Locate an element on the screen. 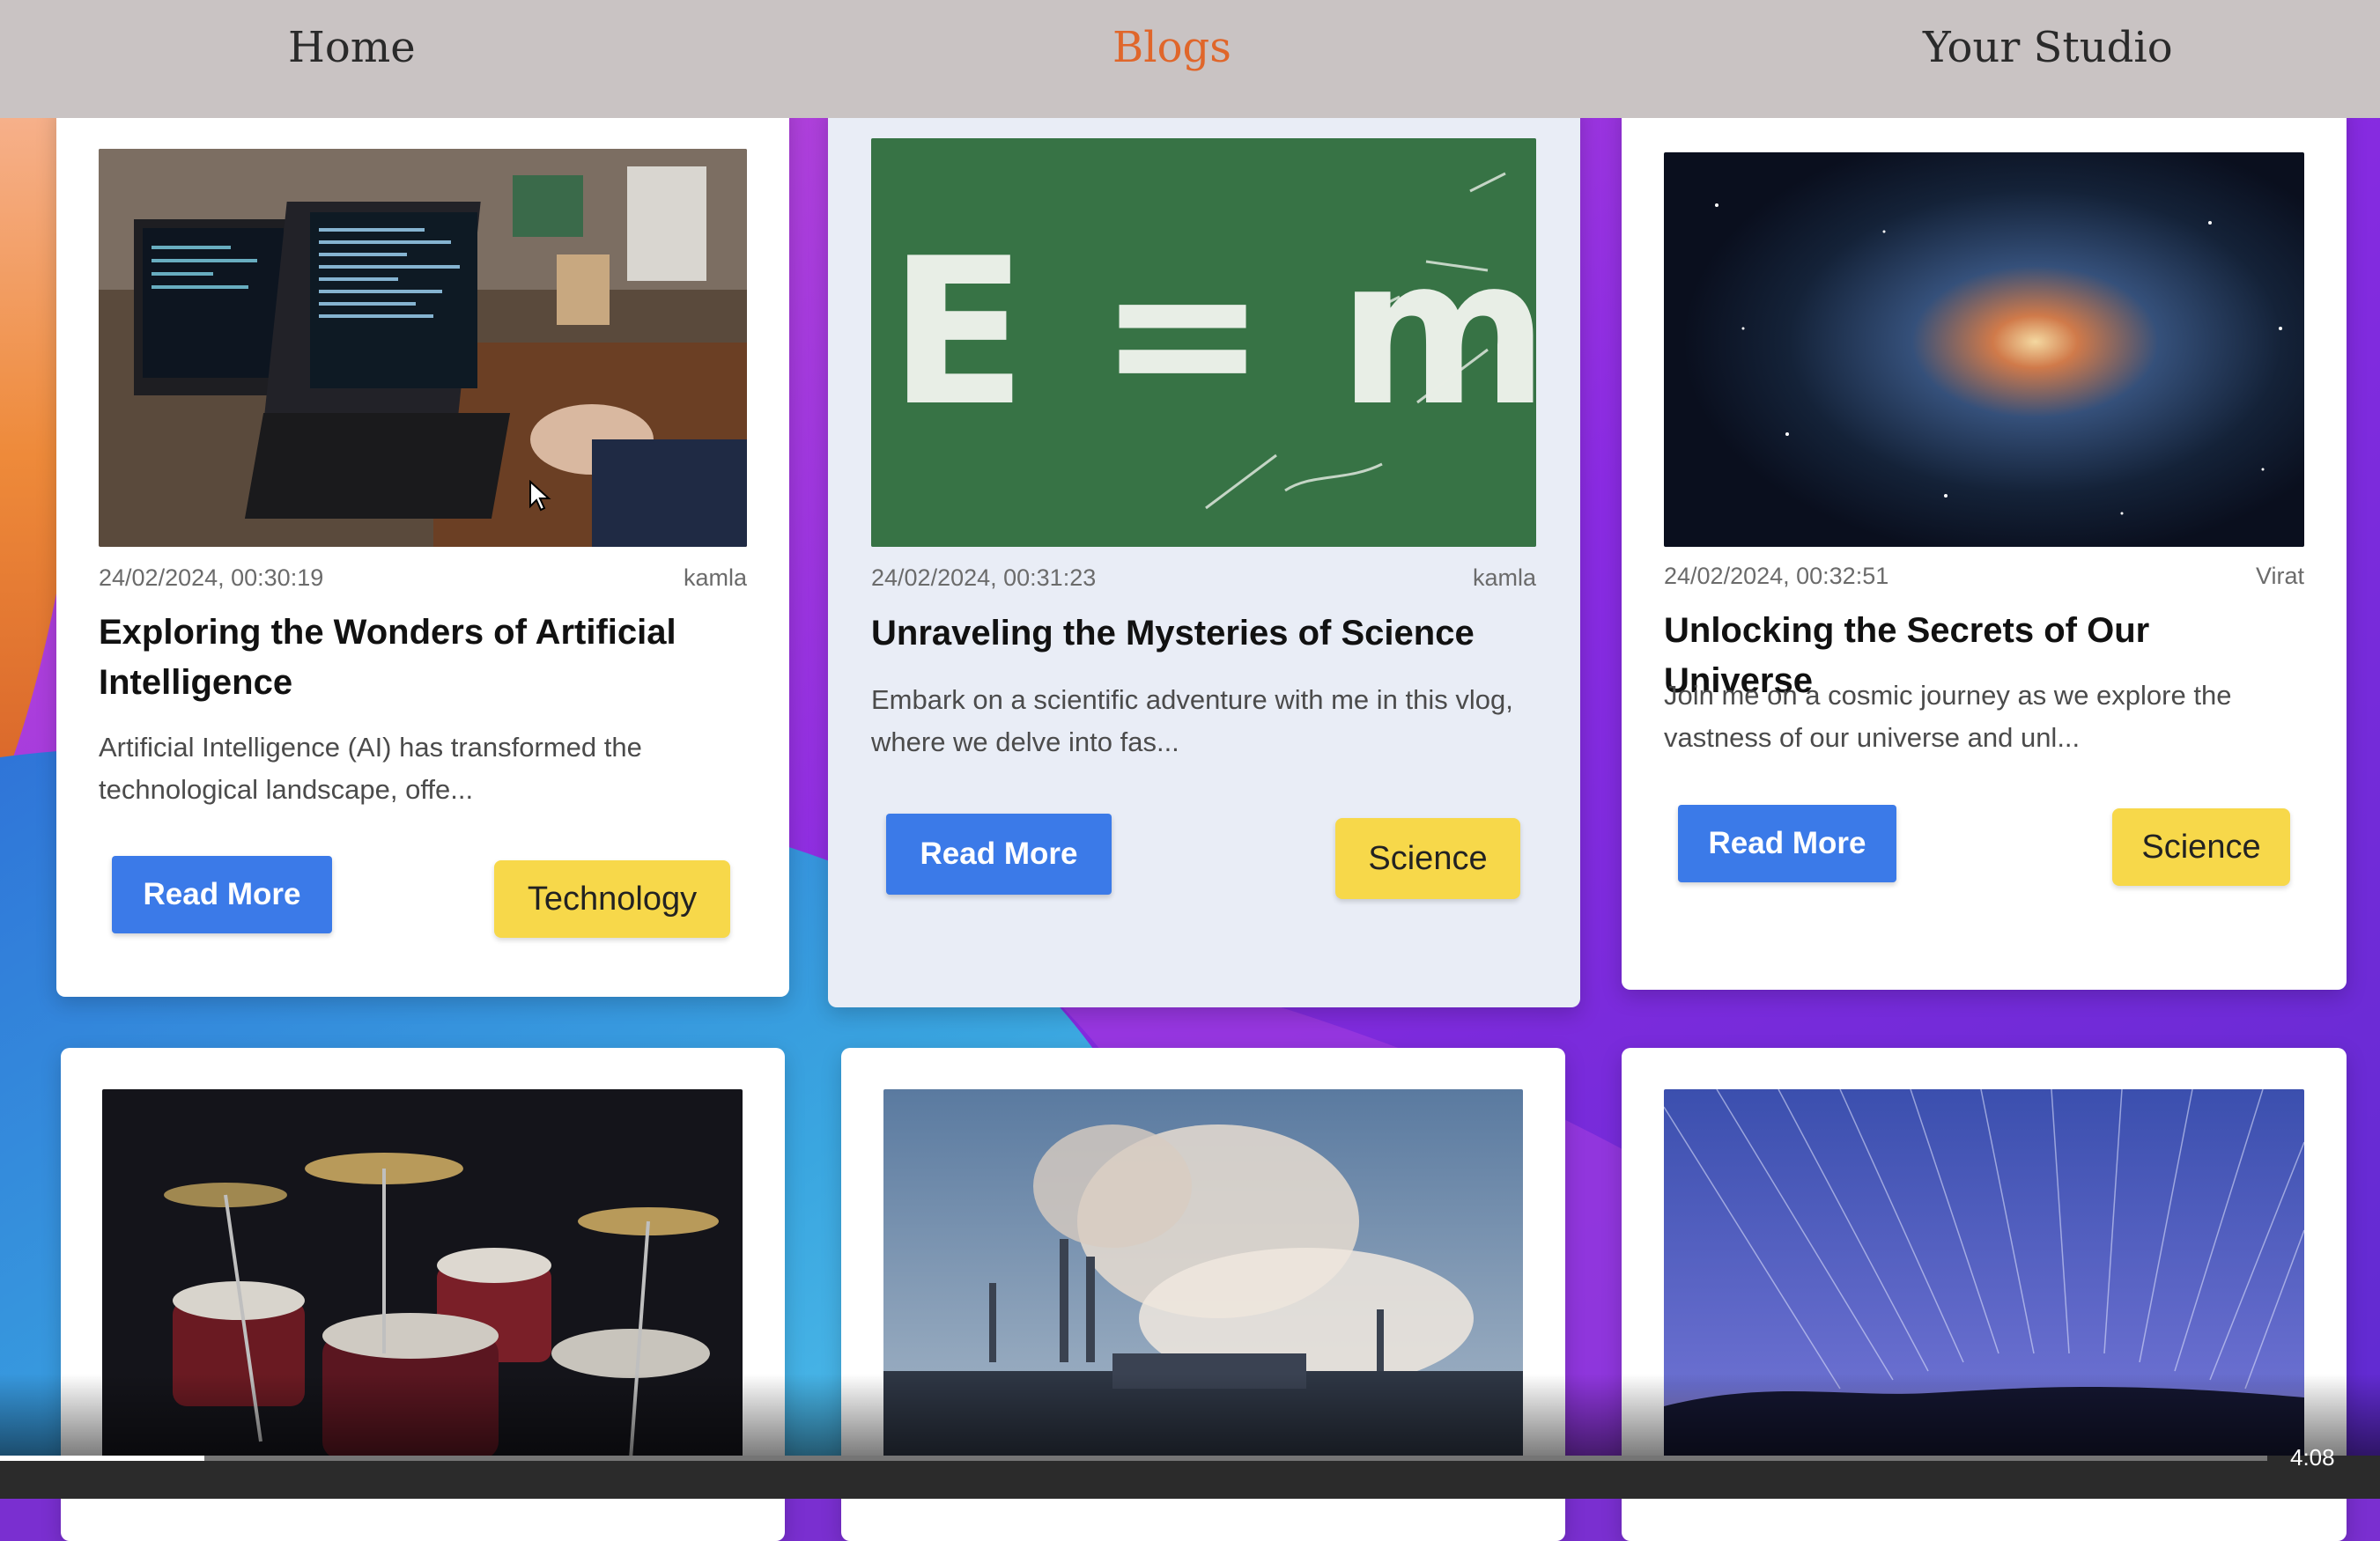 Image resolution: width=2380 pixels, height=1541 pixels. galaxy-graphic is located at coordinates (1984, 349).